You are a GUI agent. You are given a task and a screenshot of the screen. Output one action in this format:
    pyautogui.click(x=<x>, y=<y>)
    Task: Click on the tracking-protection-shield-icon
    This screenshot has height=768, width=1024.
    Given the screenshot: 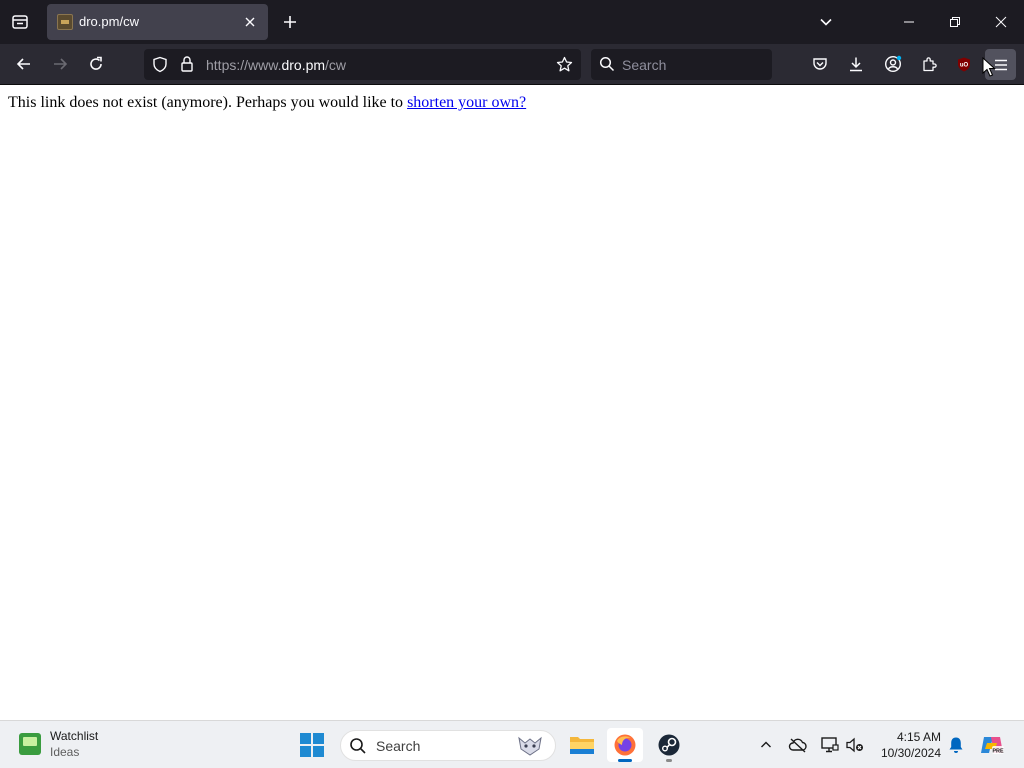 What is the action you would take?
    pyautogui.click(x=160, y=67)
    